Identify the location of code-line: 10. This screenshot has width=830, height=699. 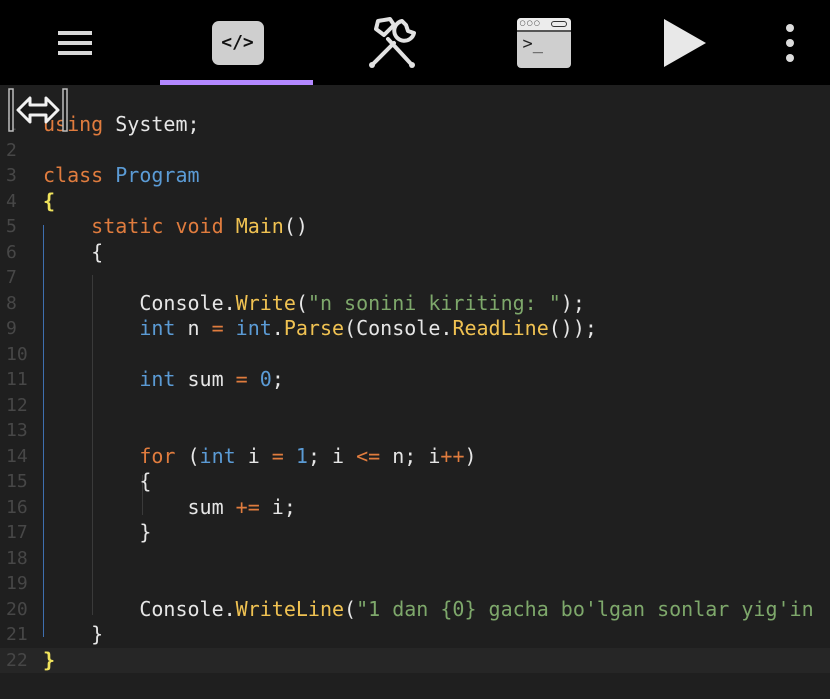
(415, 354).